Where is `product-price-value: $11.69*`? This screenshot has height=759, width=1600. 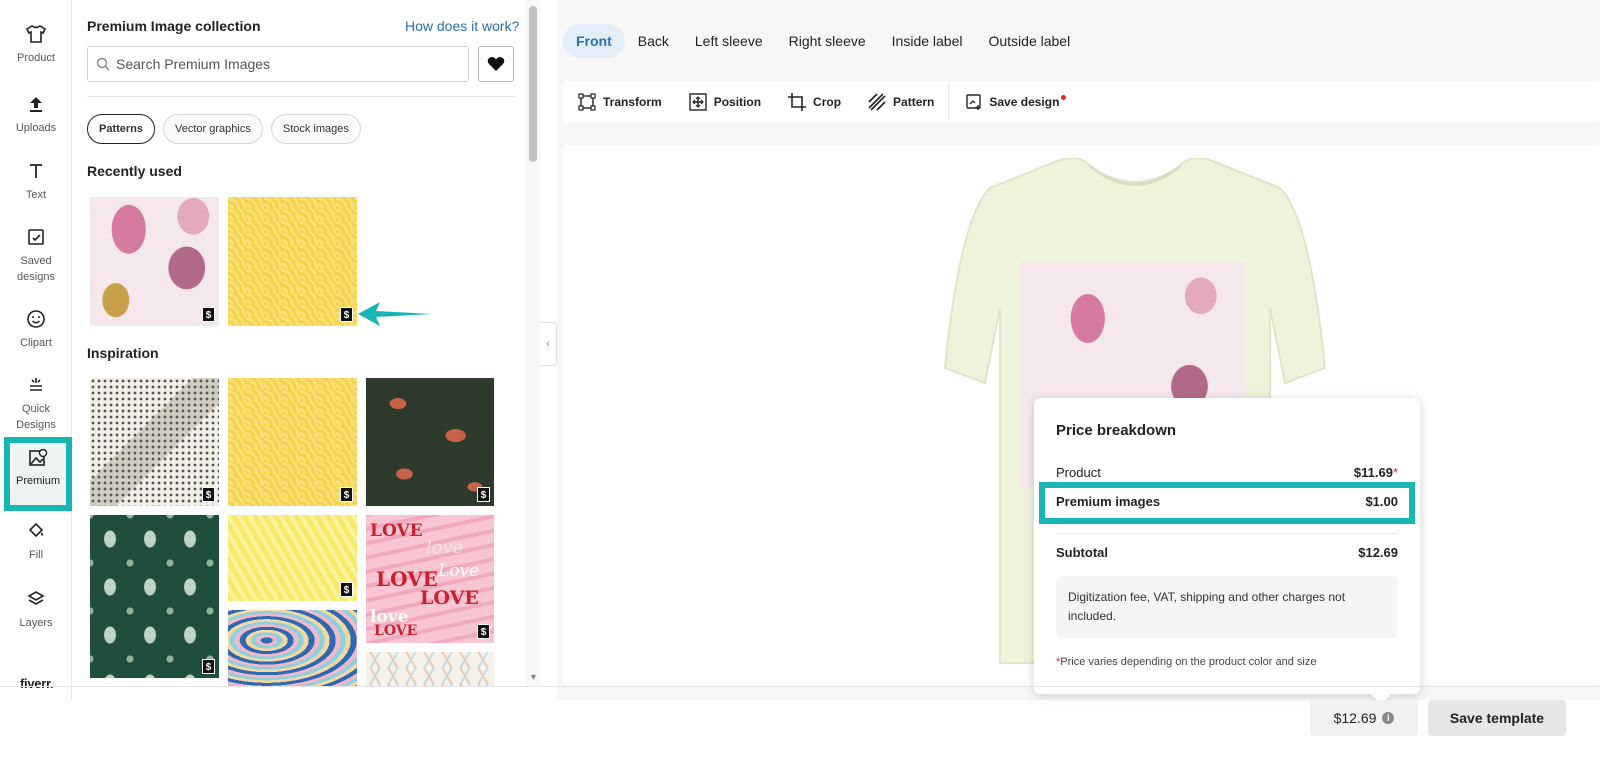 product-price-value: $11.69* is located at coordinates (1376, 472).